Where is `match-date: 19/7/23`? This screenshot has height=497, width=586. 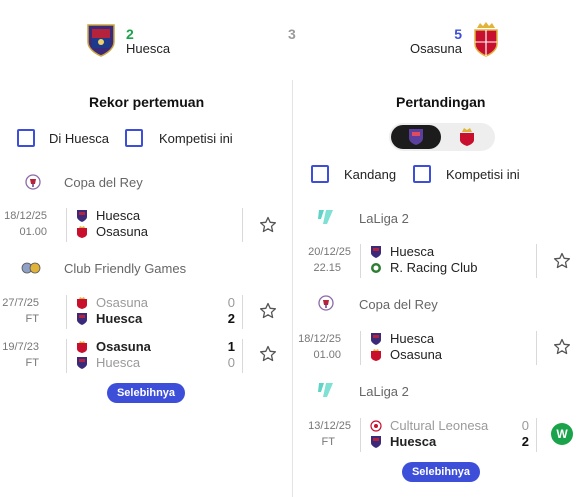 match-date: 19/7/23 is located at coordinates (20, 347).